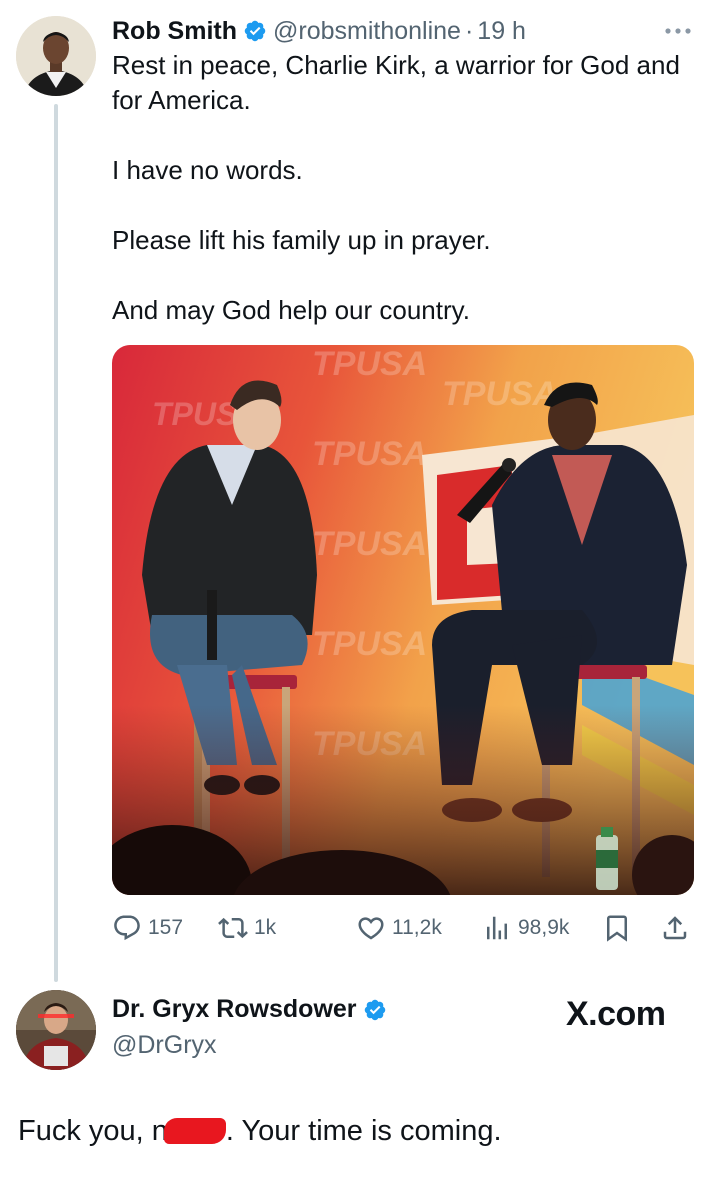 Image resolution: width=710 pixels, height=1200 pixels. Describe the element at coordinates (501, 31) in the screenshot. I see `timestamp: 19 h` at that location.